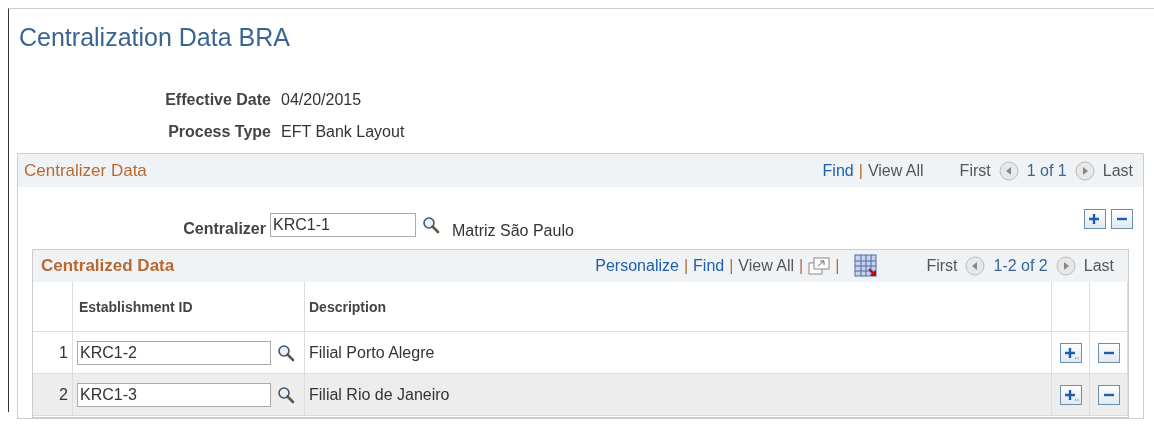 This screenshot has width=1154, height=425. Describe the element at coordinates (379, 394) in the screenshot. I see `table-cell: Filial Rio de Janeiro` at that location.